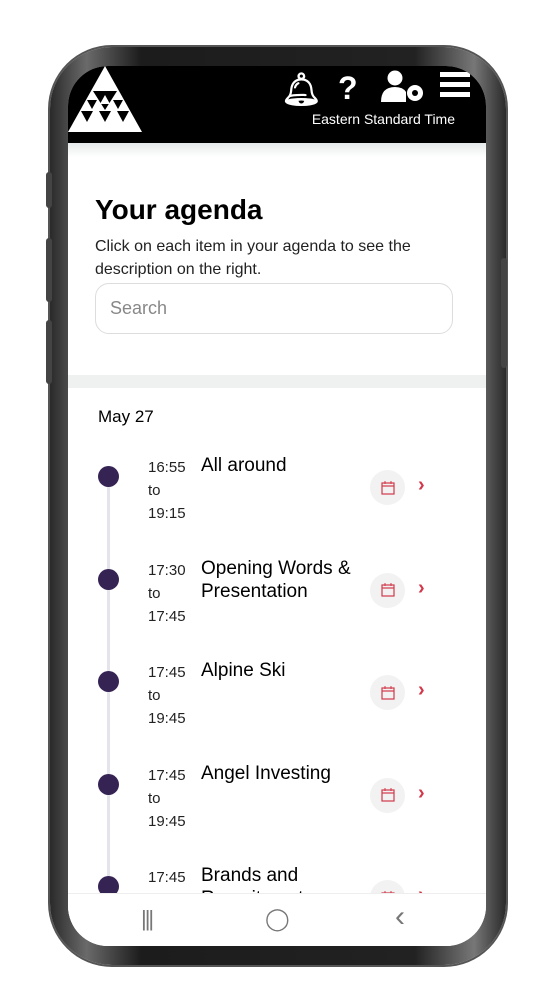  Describe the element at coordinates (49, 270) in the screenshot. I see `volume-up-button` at that location.